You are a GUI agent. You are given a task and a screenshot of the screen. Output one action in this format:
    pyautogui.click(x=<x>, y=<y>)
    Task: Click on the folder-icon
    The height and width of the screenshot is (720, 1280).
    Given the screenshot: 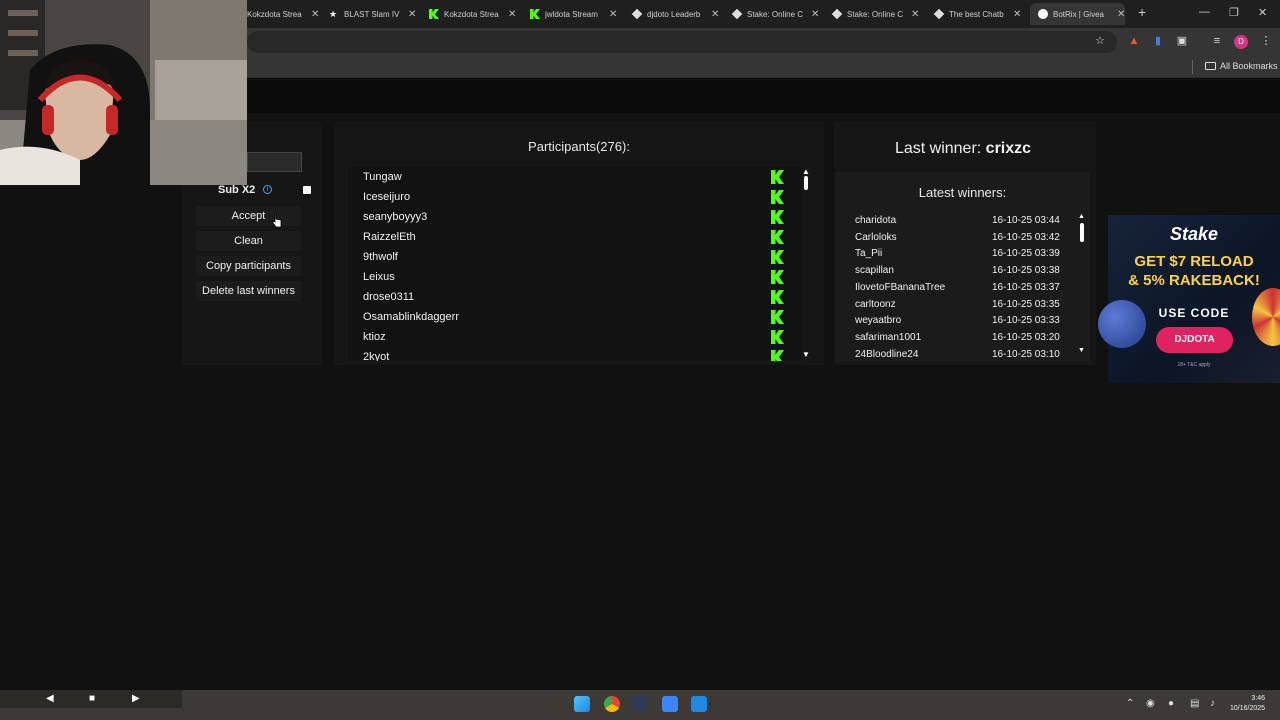 What is the action you would take?
    pyautogui.click(x=1210, y=66)
    